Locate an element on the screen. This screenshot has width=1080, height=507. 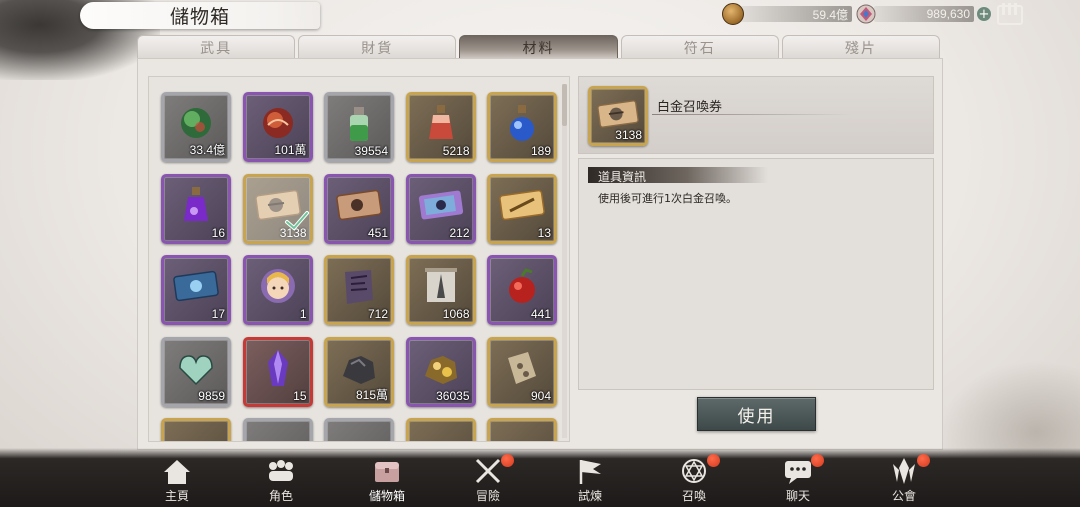
inventory-slot: 712 is located at coordinates (359, 290).